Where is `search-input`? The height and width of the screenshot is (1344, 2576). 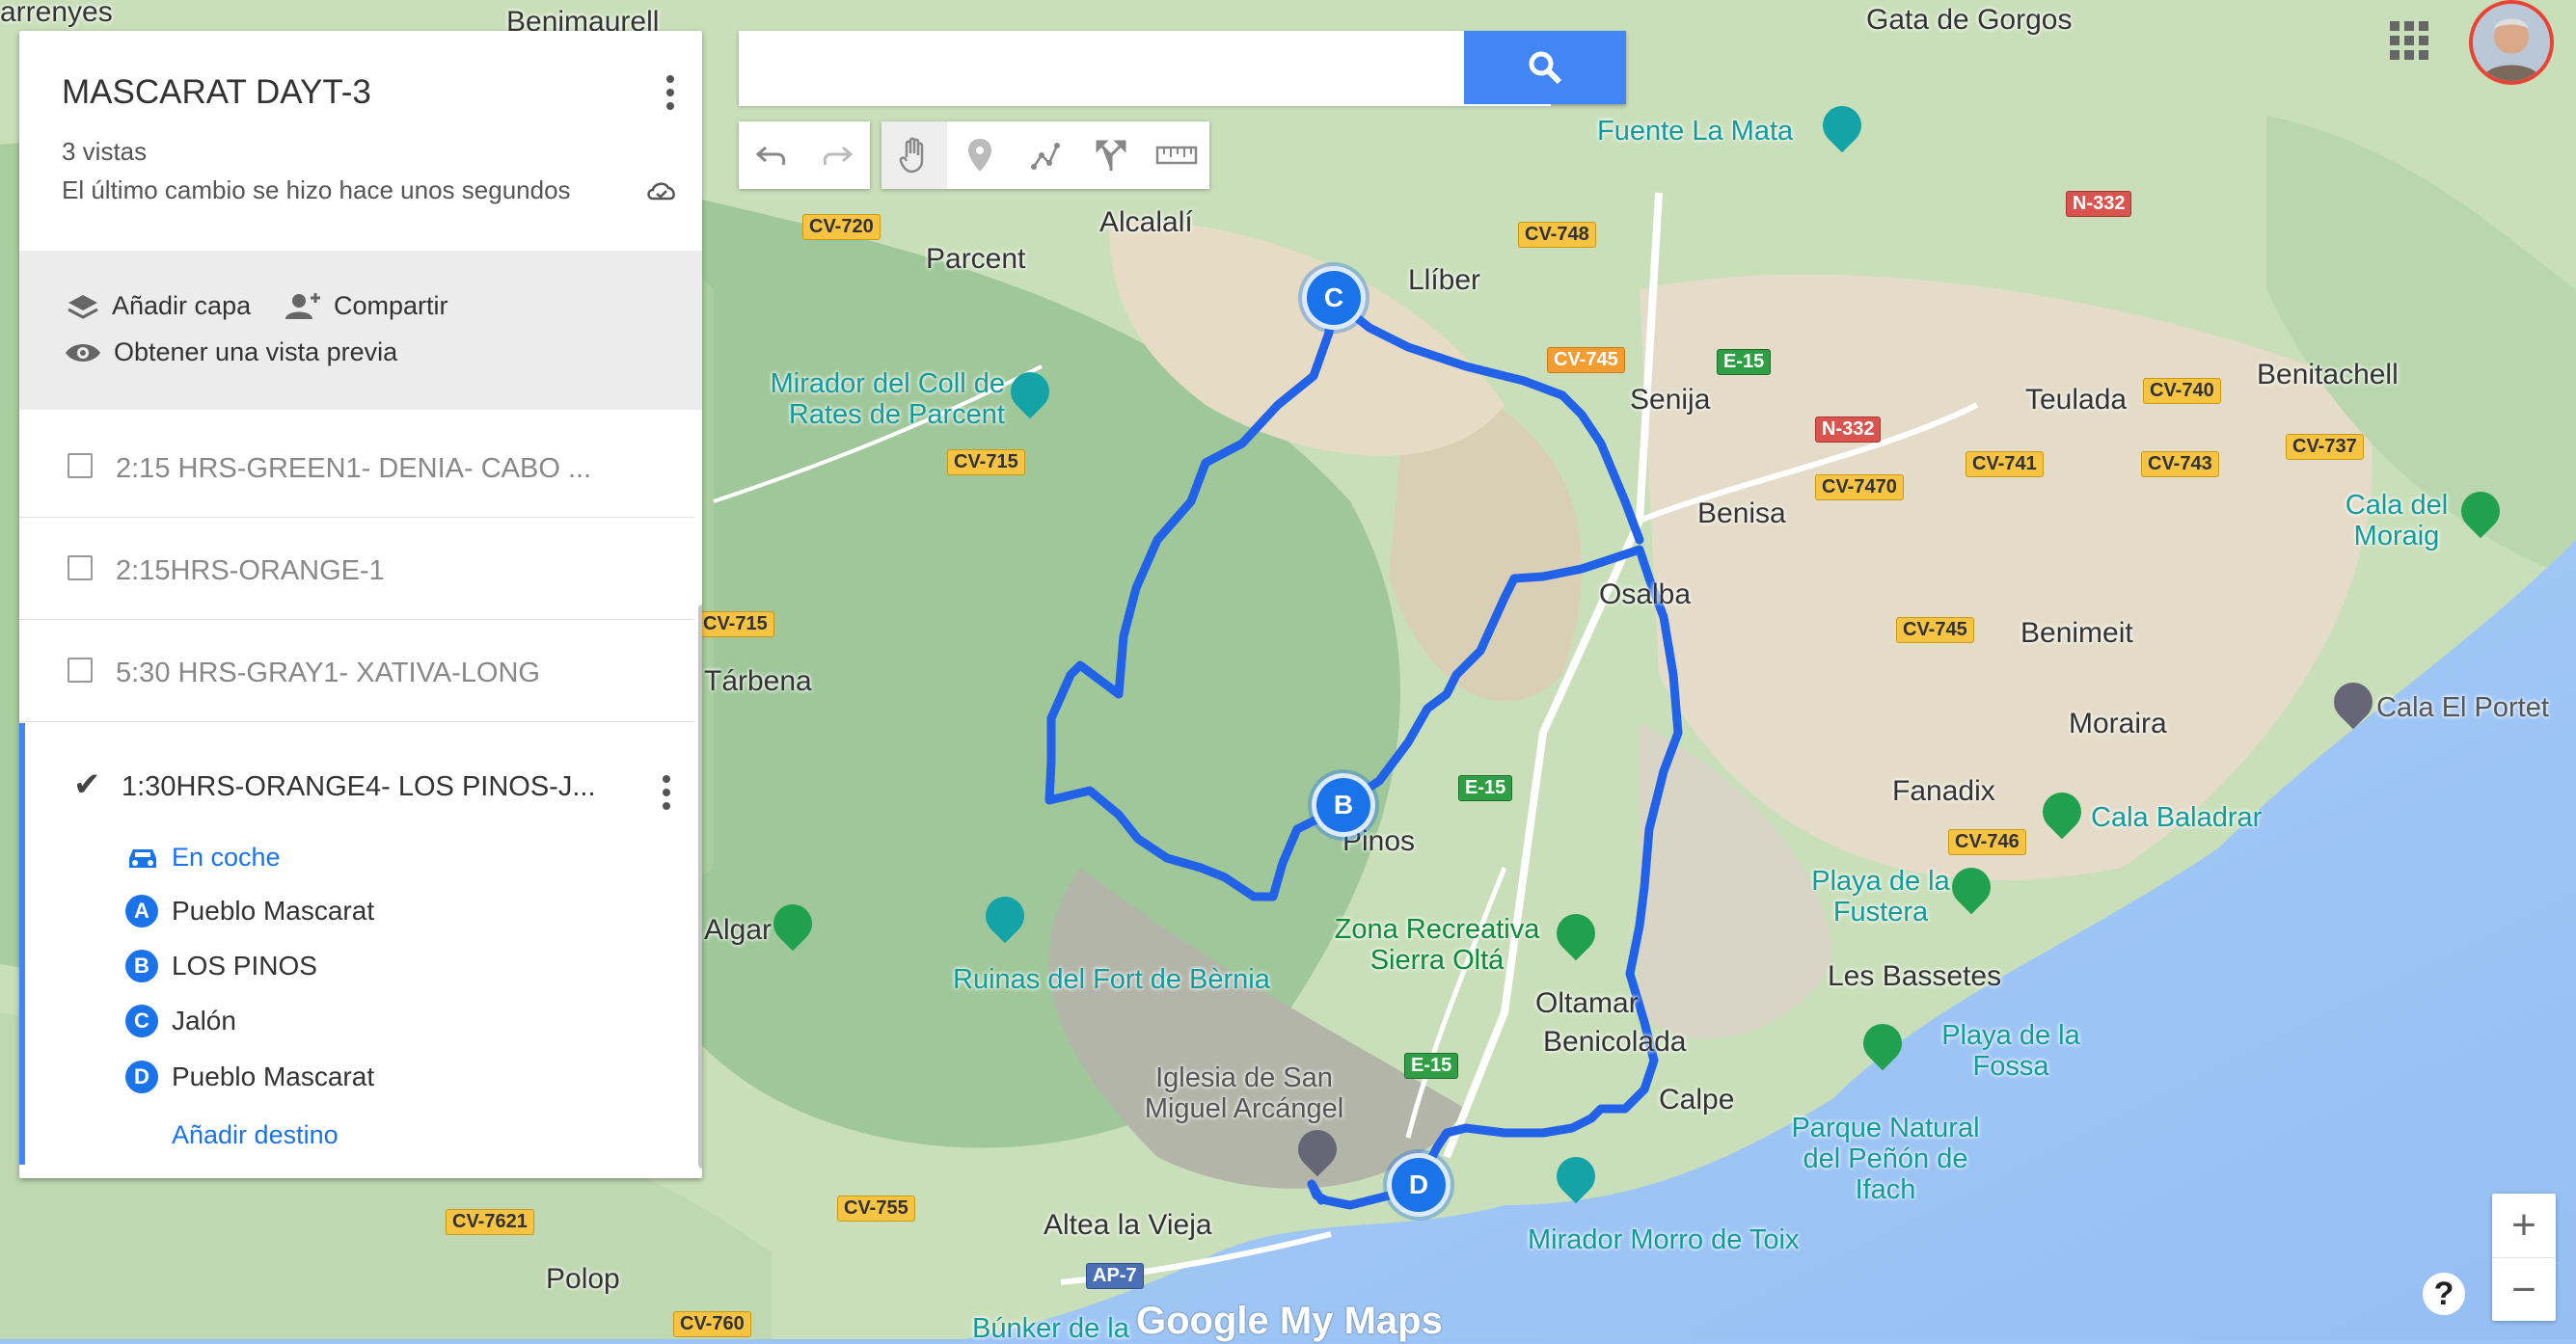 search-input is located at coordinates (1145, 68).